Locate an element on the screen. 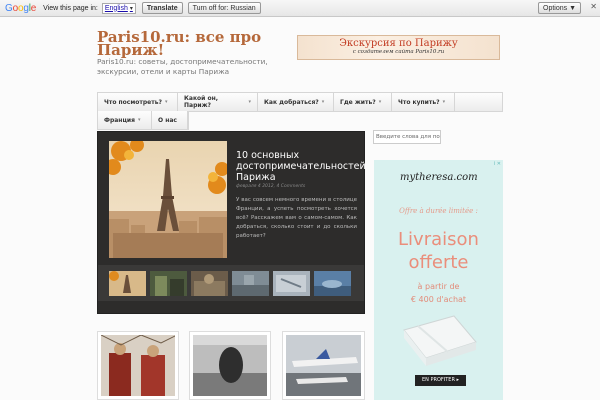  nav-item-what-to-buy: Что купить? ▾ is located at coordinates (423, 102).